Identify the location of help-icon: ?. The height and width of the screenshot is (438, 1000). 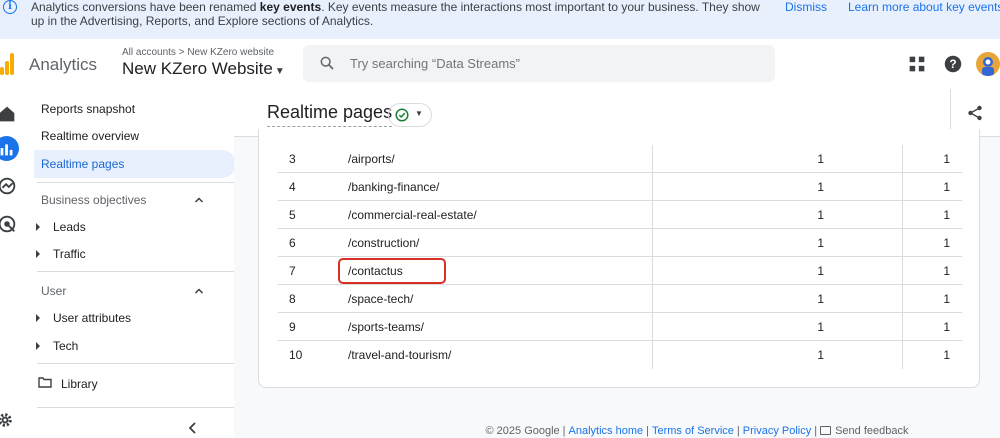
(953, 64).